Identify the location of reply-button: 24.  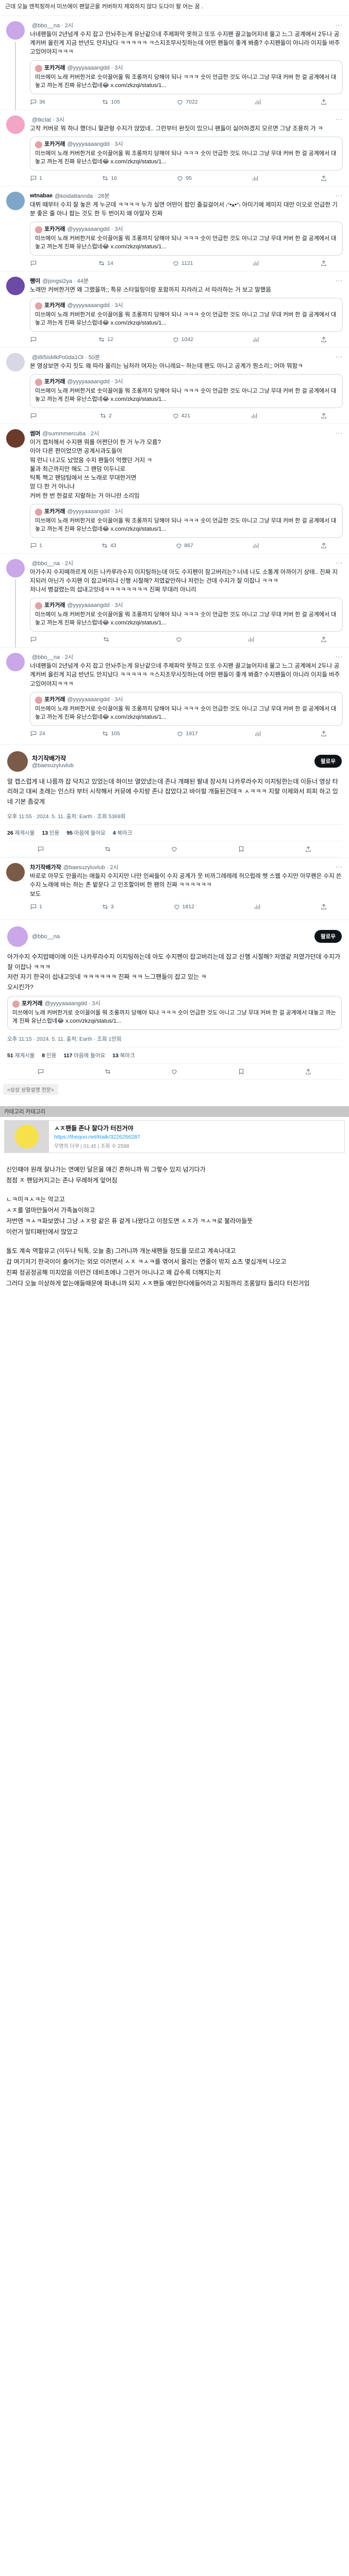
(37, 733).